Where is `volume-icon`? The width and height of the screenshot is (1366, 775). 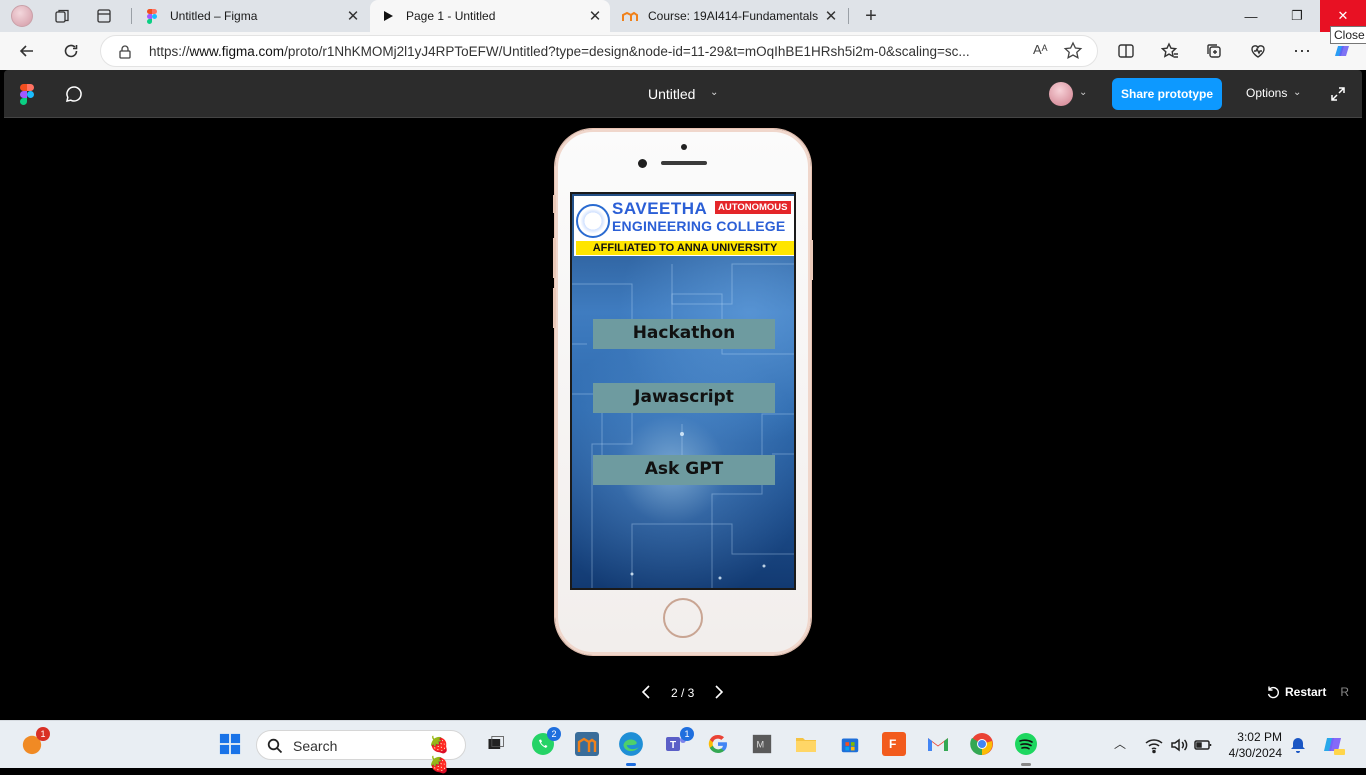
volume-icon is located at coordinates (1179, 745).